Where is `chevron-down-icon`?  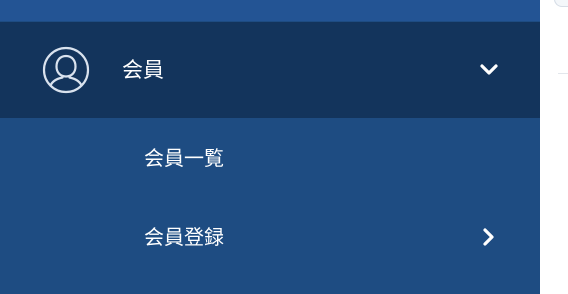
chevron-down-icon is located at coordinates (489, 70).